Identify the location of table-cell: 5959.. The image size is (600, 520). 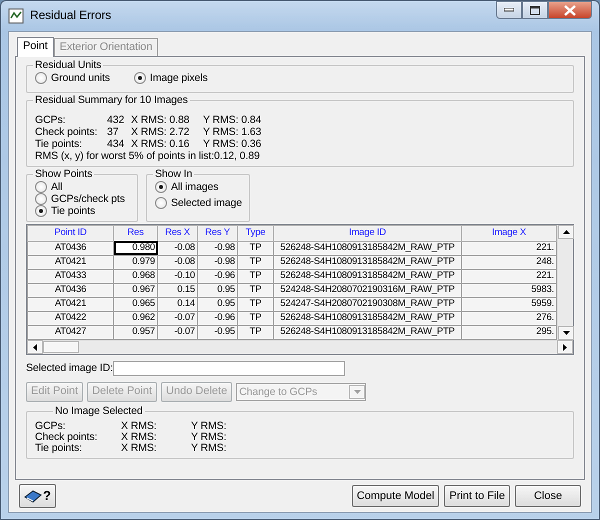
(509, 304).